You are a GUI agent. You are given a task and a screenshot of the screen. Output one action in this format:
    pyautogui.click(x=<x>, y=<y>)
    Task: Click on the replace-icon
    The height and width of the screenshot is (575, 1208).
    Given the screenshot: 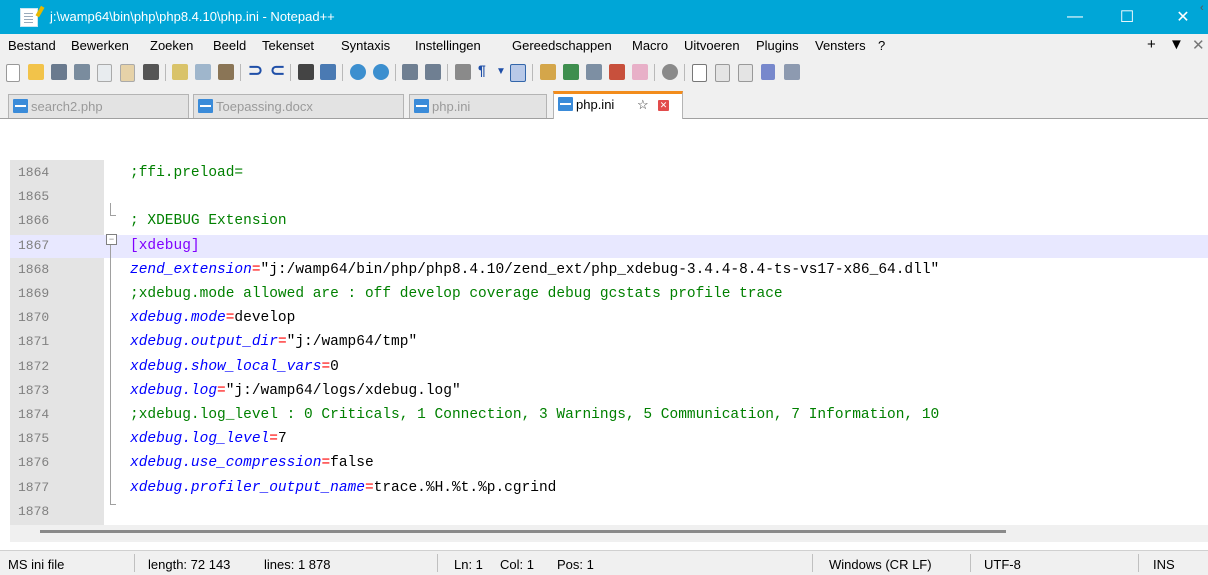 What is the action you would take?
    pyautogui.click(x=328, y=72)
    